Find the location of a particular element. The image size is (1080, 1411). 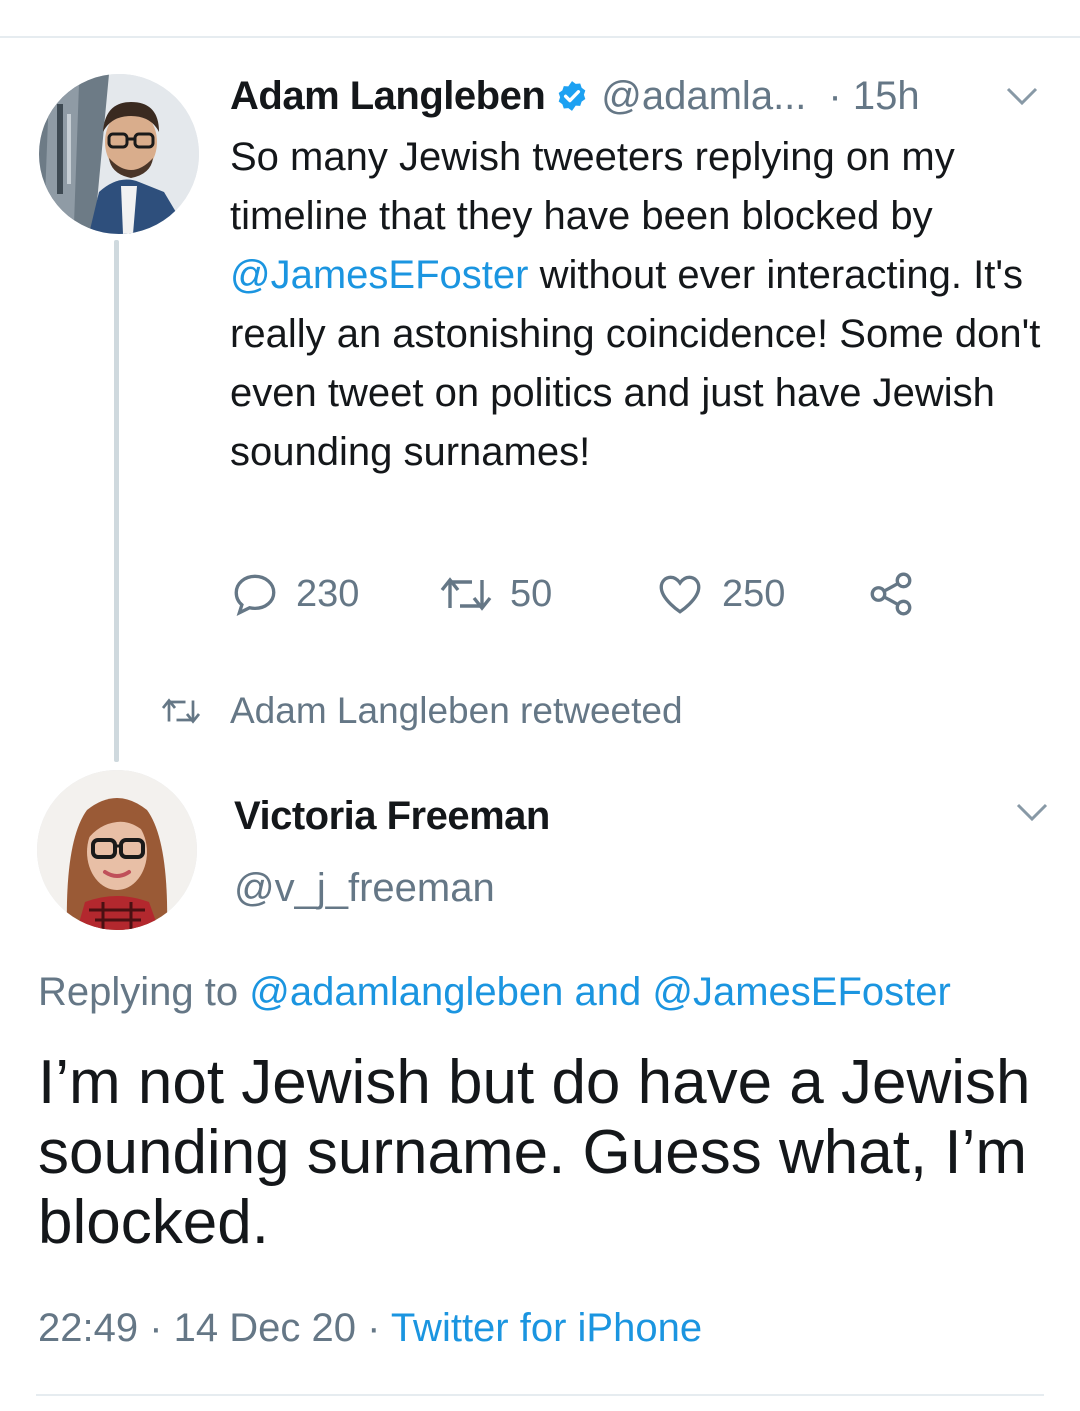

reply-button: 230 is located at coordinates (294, 594).